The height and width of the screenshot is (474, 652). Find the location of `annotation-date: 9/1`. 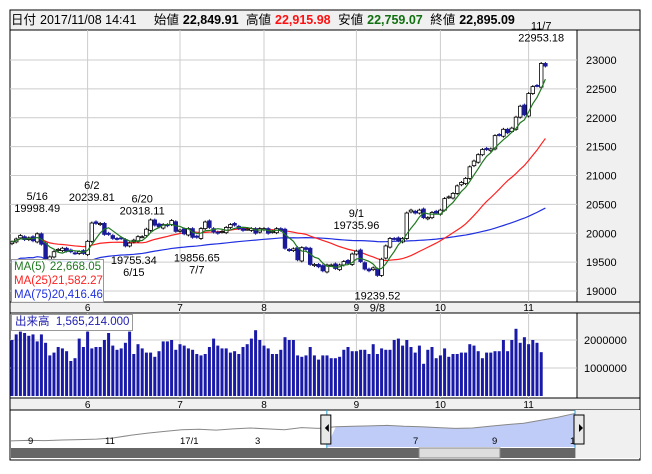

annotation-date: 9/1 is located at coordinates (356, 214).